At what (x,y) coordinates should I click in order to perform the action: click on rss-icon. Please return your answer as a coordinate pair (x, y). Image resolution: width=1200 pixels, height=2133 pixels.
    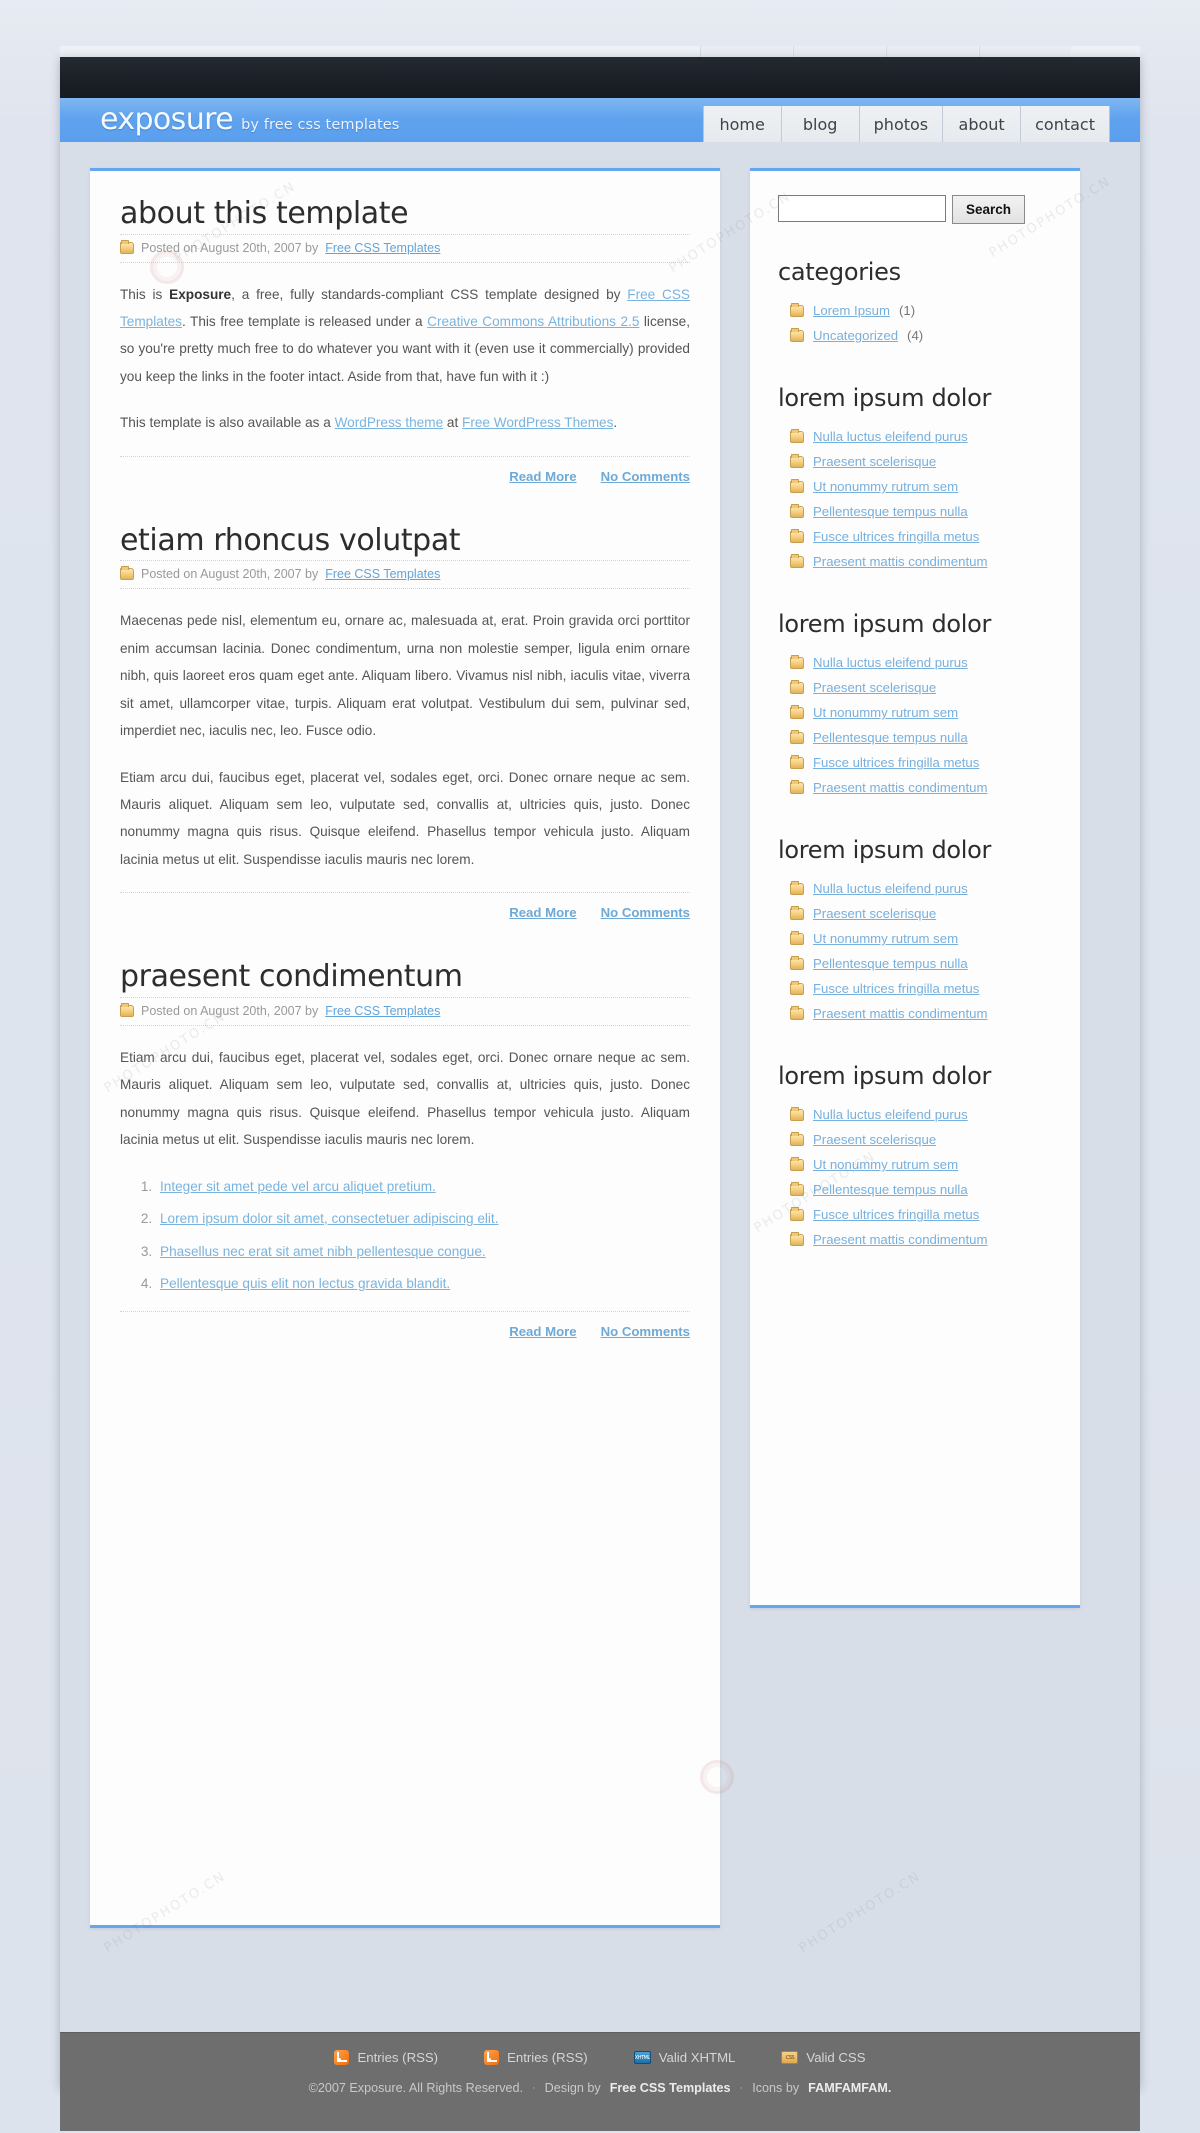
    Looking at the image, I should click on (342, 2057).